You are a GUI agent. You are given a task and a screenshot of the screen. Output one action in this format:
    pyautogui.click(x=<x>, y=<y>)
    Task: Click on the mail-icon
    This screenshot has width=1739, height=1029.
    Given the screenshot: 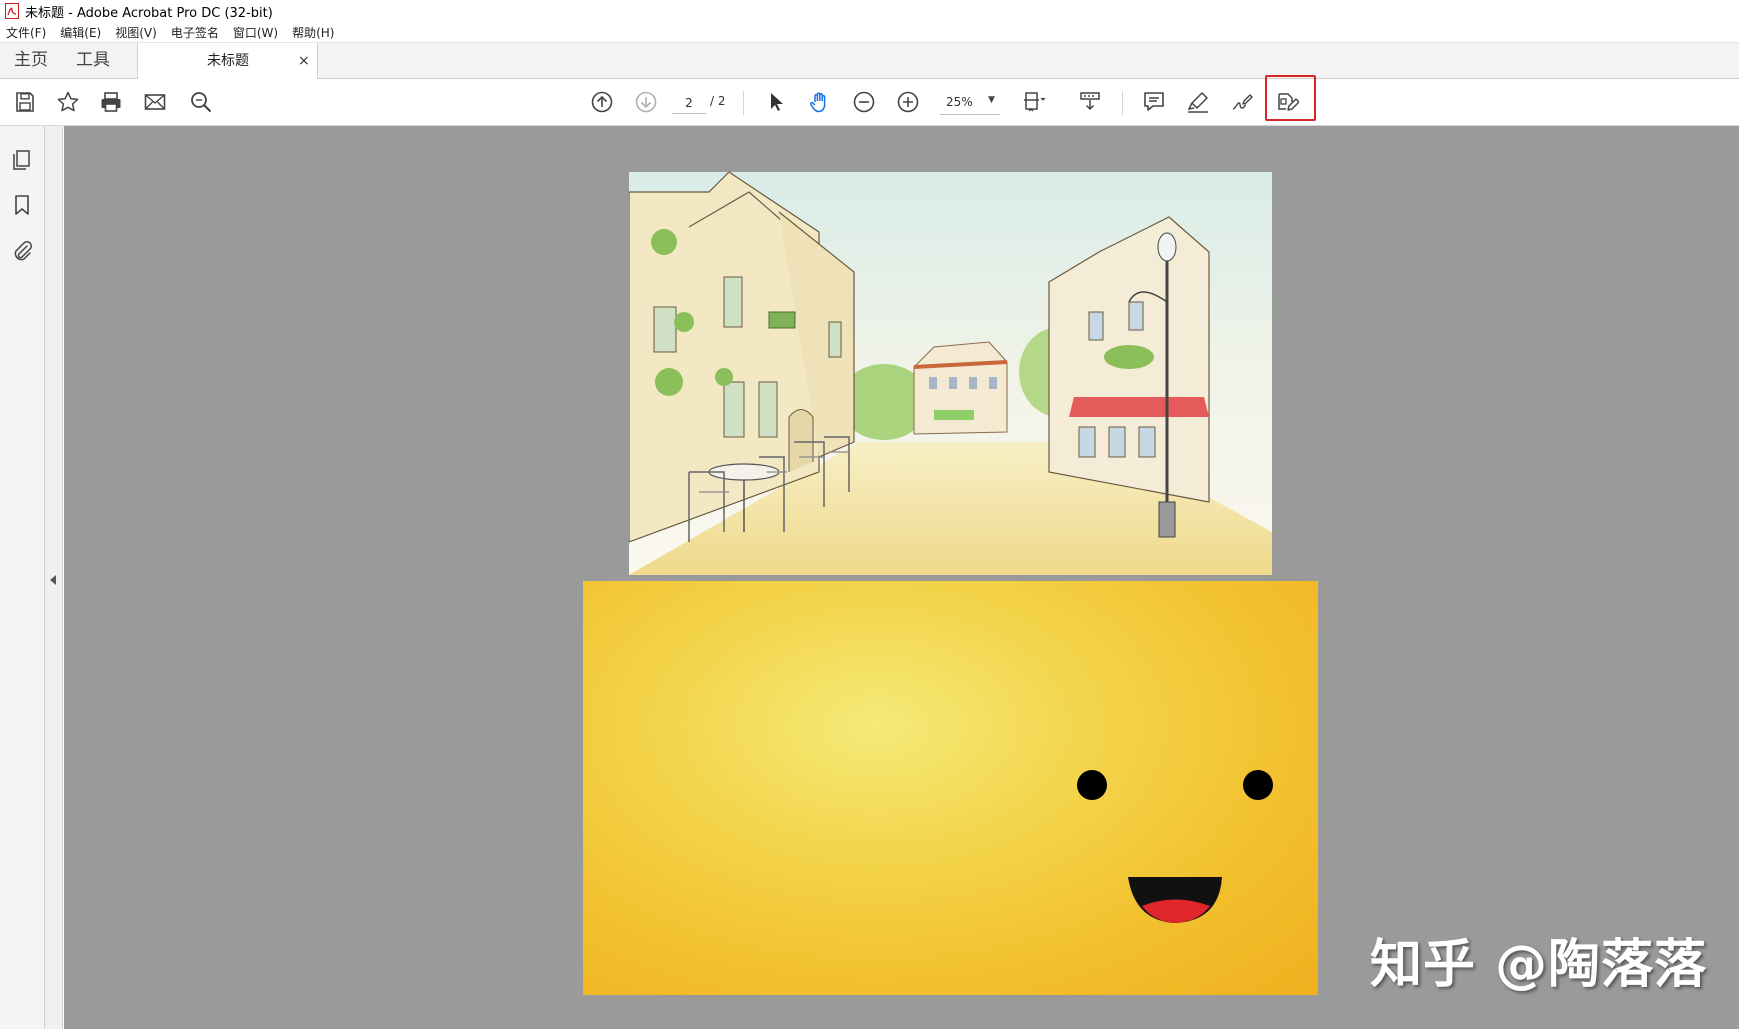 What is the action you would take?
    pyautogui.click(x=155, y=102)
    